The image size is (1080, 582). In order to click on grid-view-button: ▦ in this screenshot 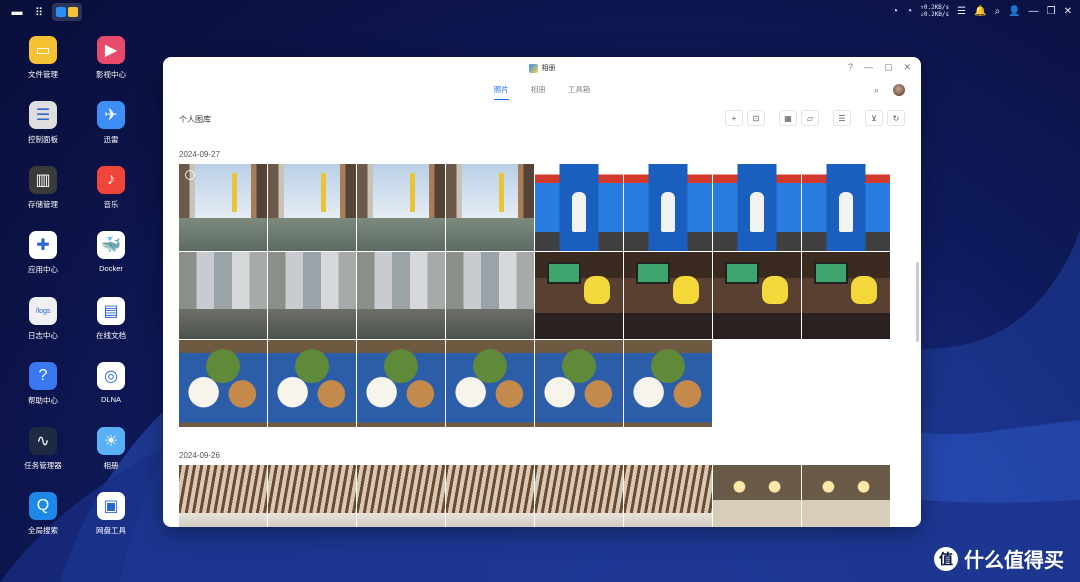, I will do `click(788, 118)`.